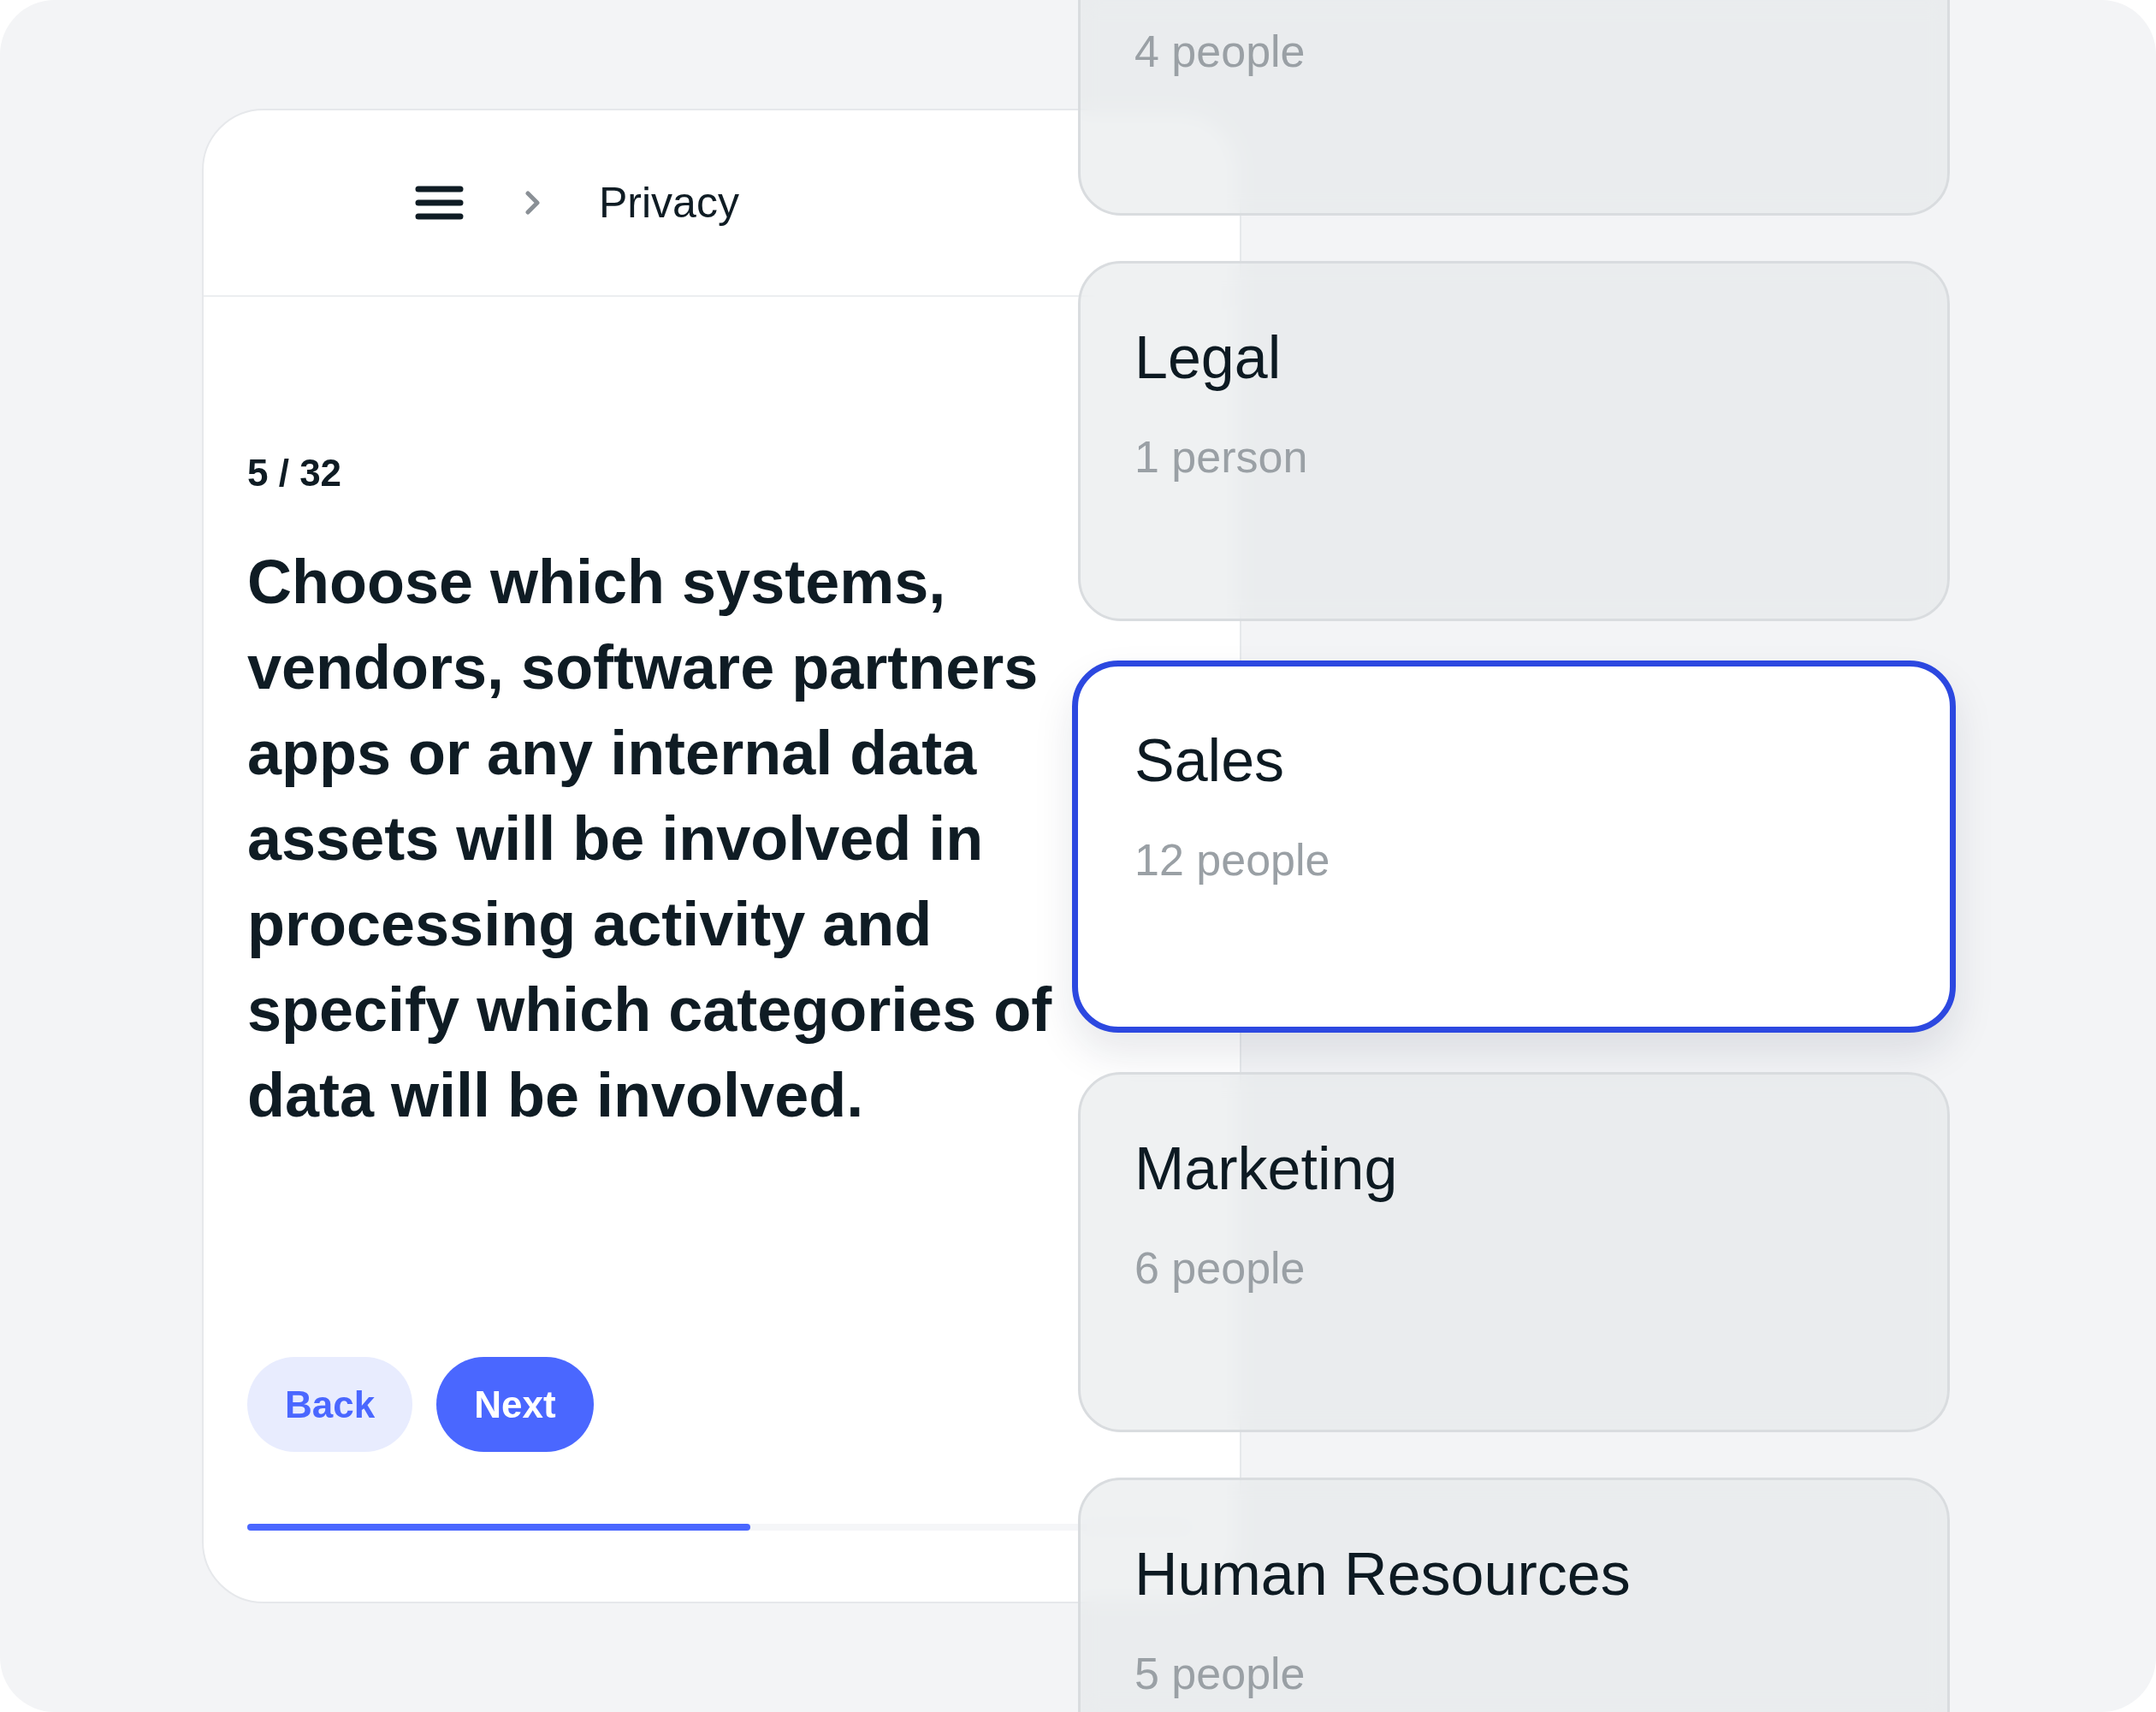 This screenshot has height=1712, width=2156. Describe the element at coordinates (330, 1404) in the screenshot. I see `back-button: Back` at that location.